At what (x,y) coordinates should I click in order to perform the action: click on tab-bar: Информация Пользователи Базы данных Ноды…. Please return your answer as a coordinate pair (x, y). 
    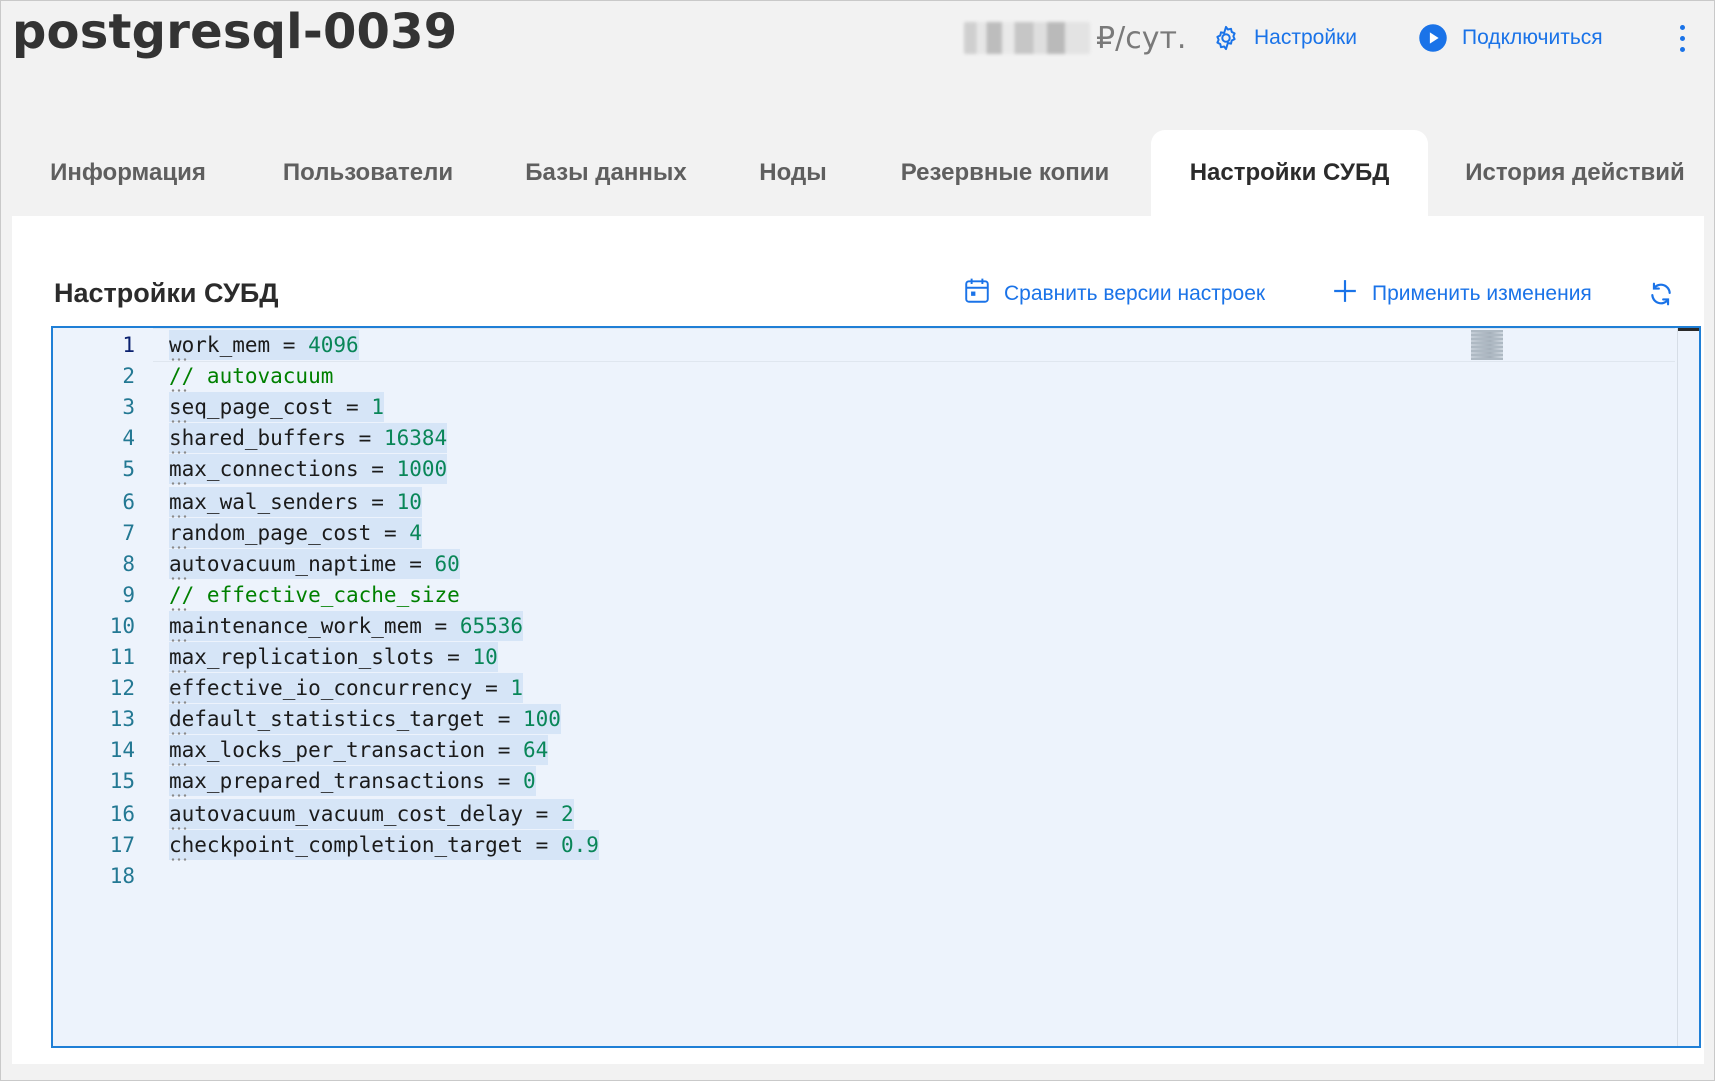
    Looking at the image, I should click on (857, 173).